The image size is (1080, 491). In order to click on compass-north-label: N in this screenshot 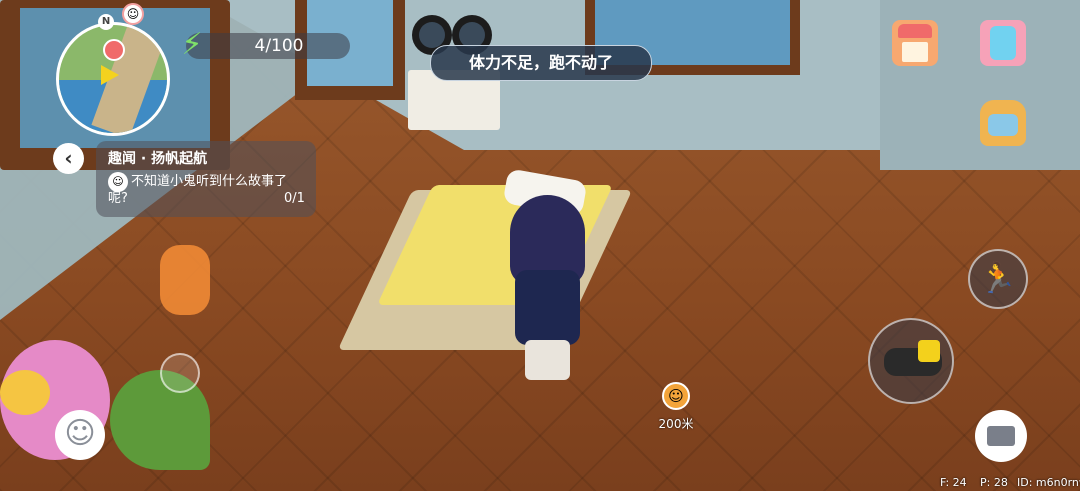, I will do `click(106, 22)`.